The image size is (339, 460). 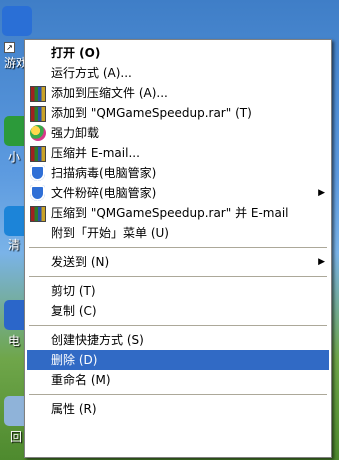 I want to click on menu-item-delete: 删除 (D), so click(x=178, y=360).